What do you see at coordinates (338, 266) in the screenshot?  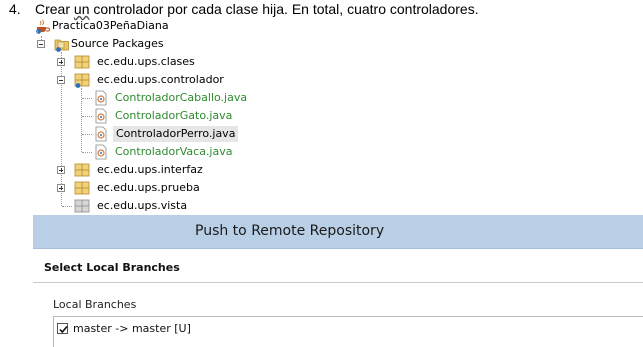 I see `section-header: Select Local Branches` at bounding box center [338, 266].